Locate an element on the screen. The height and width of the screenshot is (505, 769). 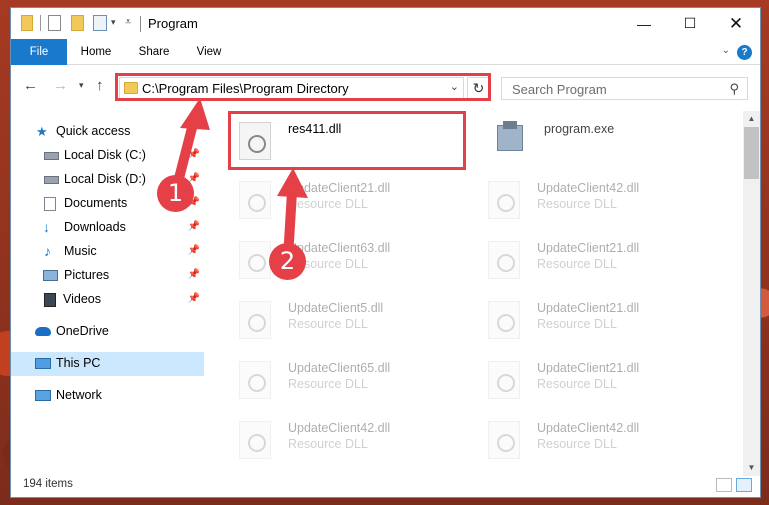
annotation-arrows is located at coordinates (239, 178).